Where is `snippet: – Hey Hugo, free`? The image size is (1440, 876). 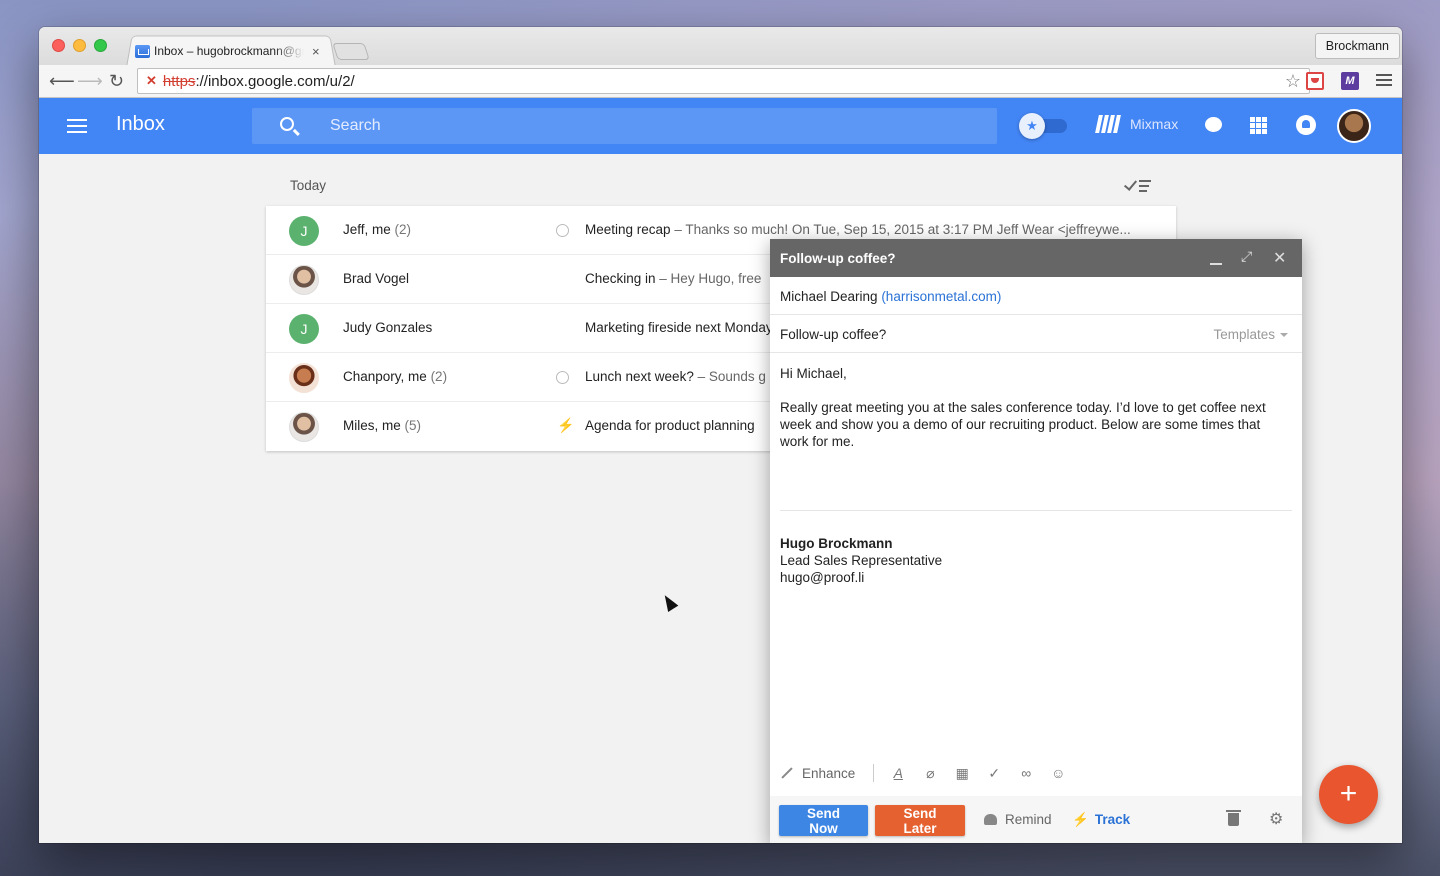
snippet: – Hey Hugo, free is located at coordinates (708, 278).